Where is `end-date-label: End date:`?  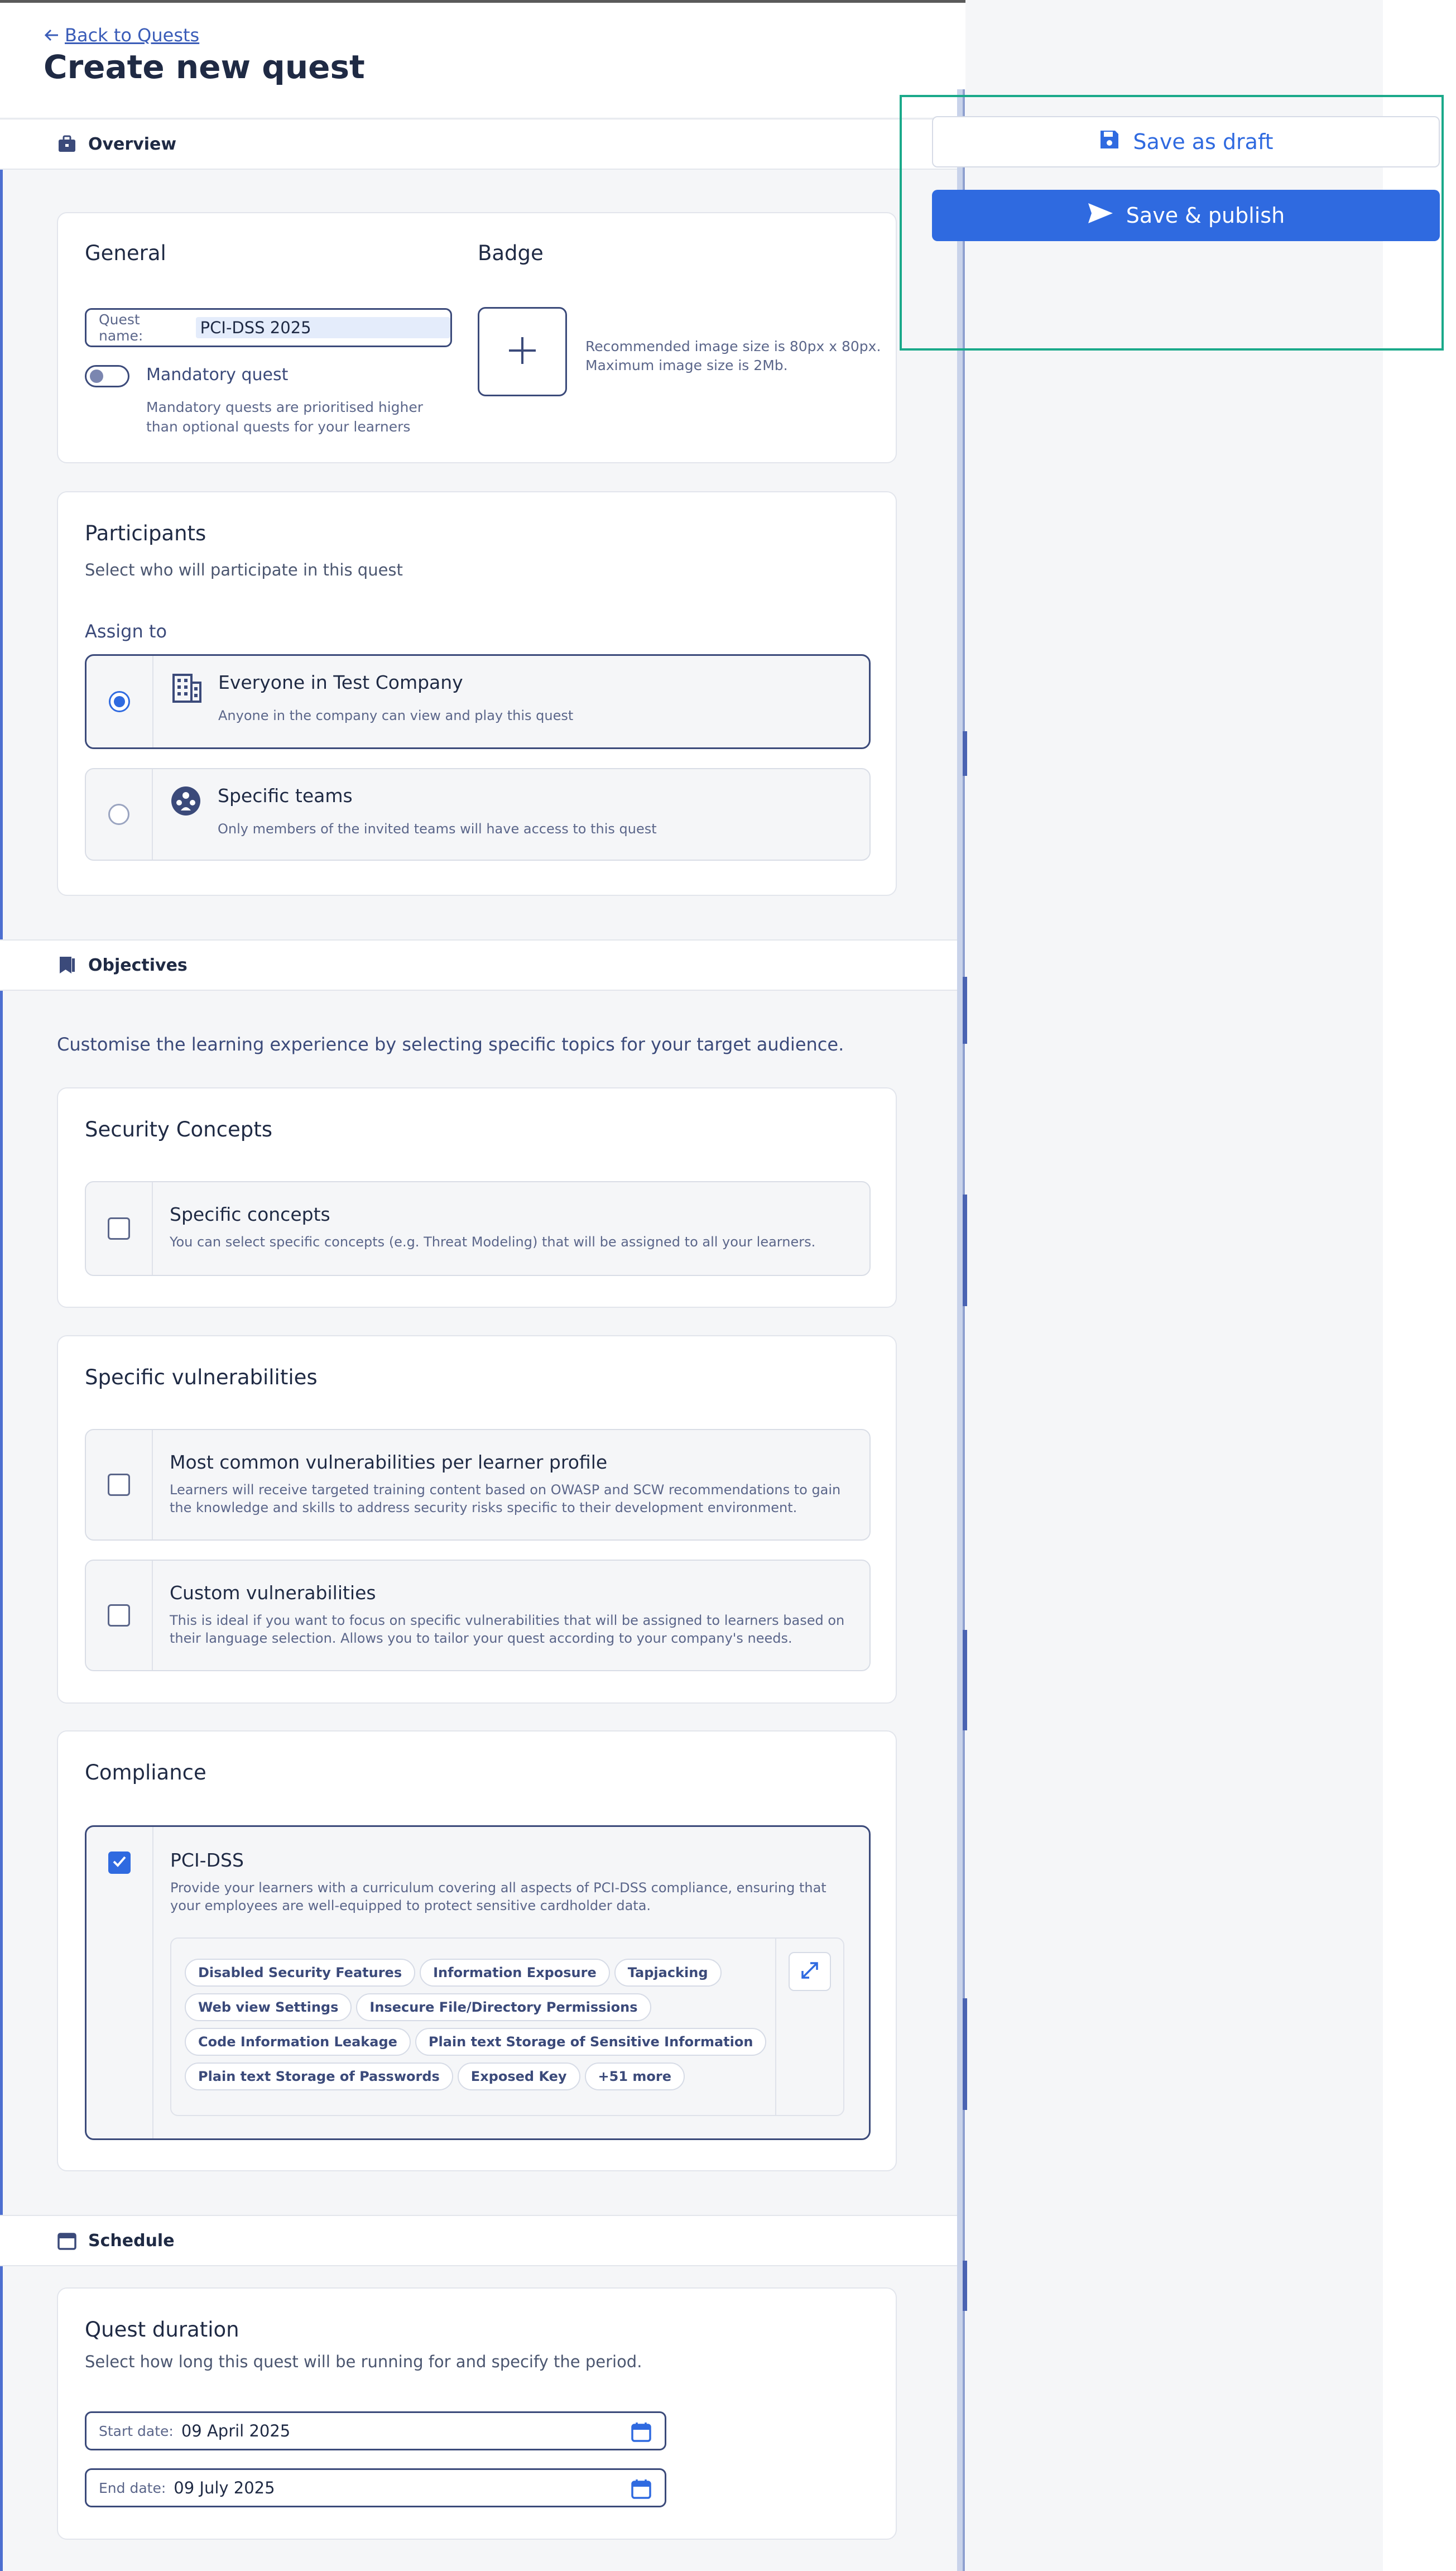 end-date-label: End date: is located at coordinates (132, 2487).